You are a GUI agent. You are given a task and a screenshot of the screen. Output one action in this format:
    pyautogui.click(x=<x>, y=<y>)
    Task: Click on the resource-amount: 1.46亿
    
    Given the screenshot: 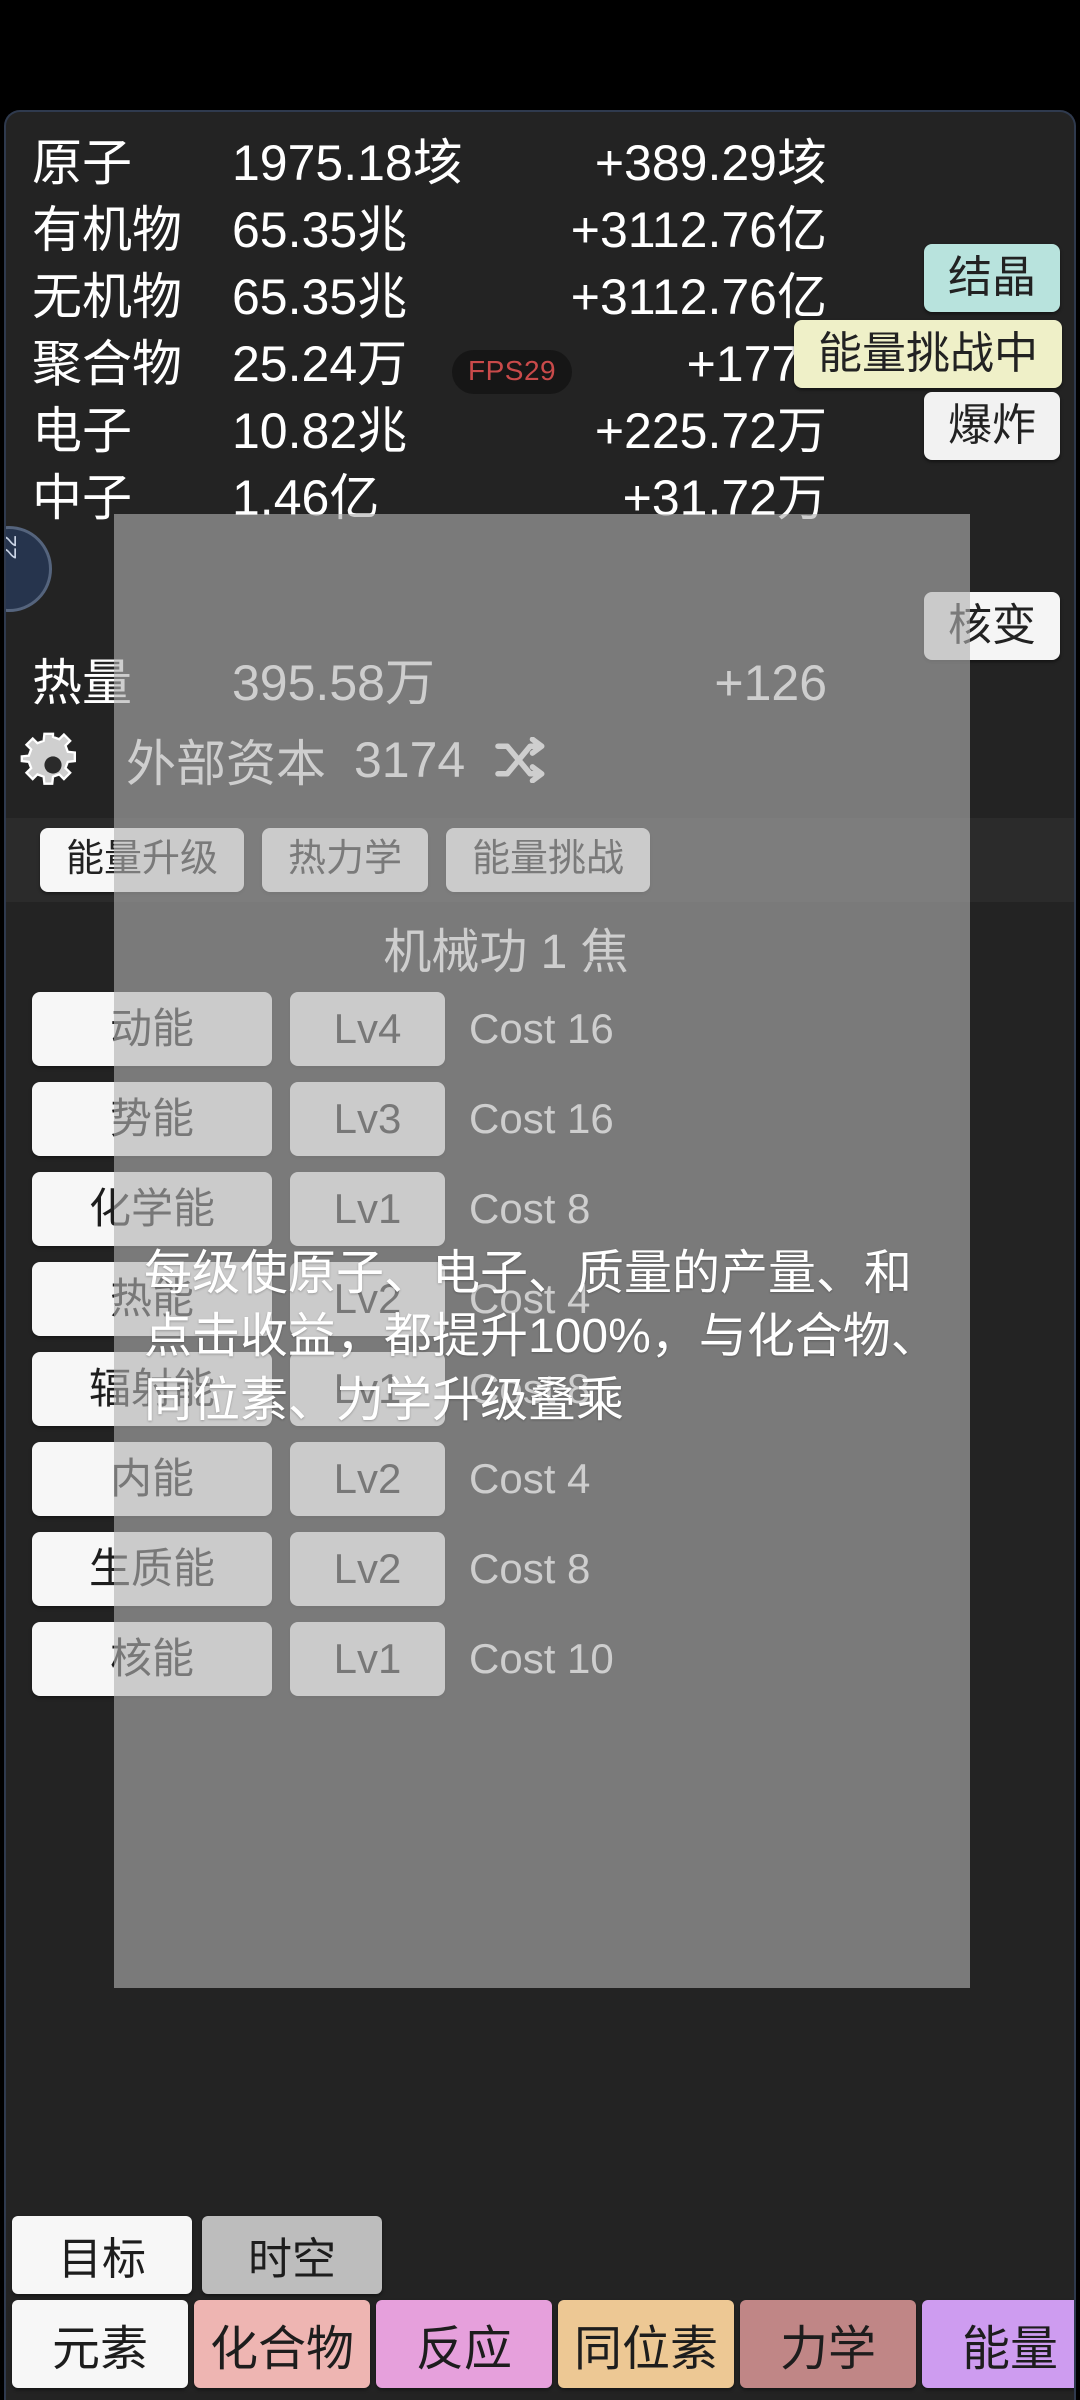 What is the action you would take?
    pyautogui.click(x=306, y=498)
    